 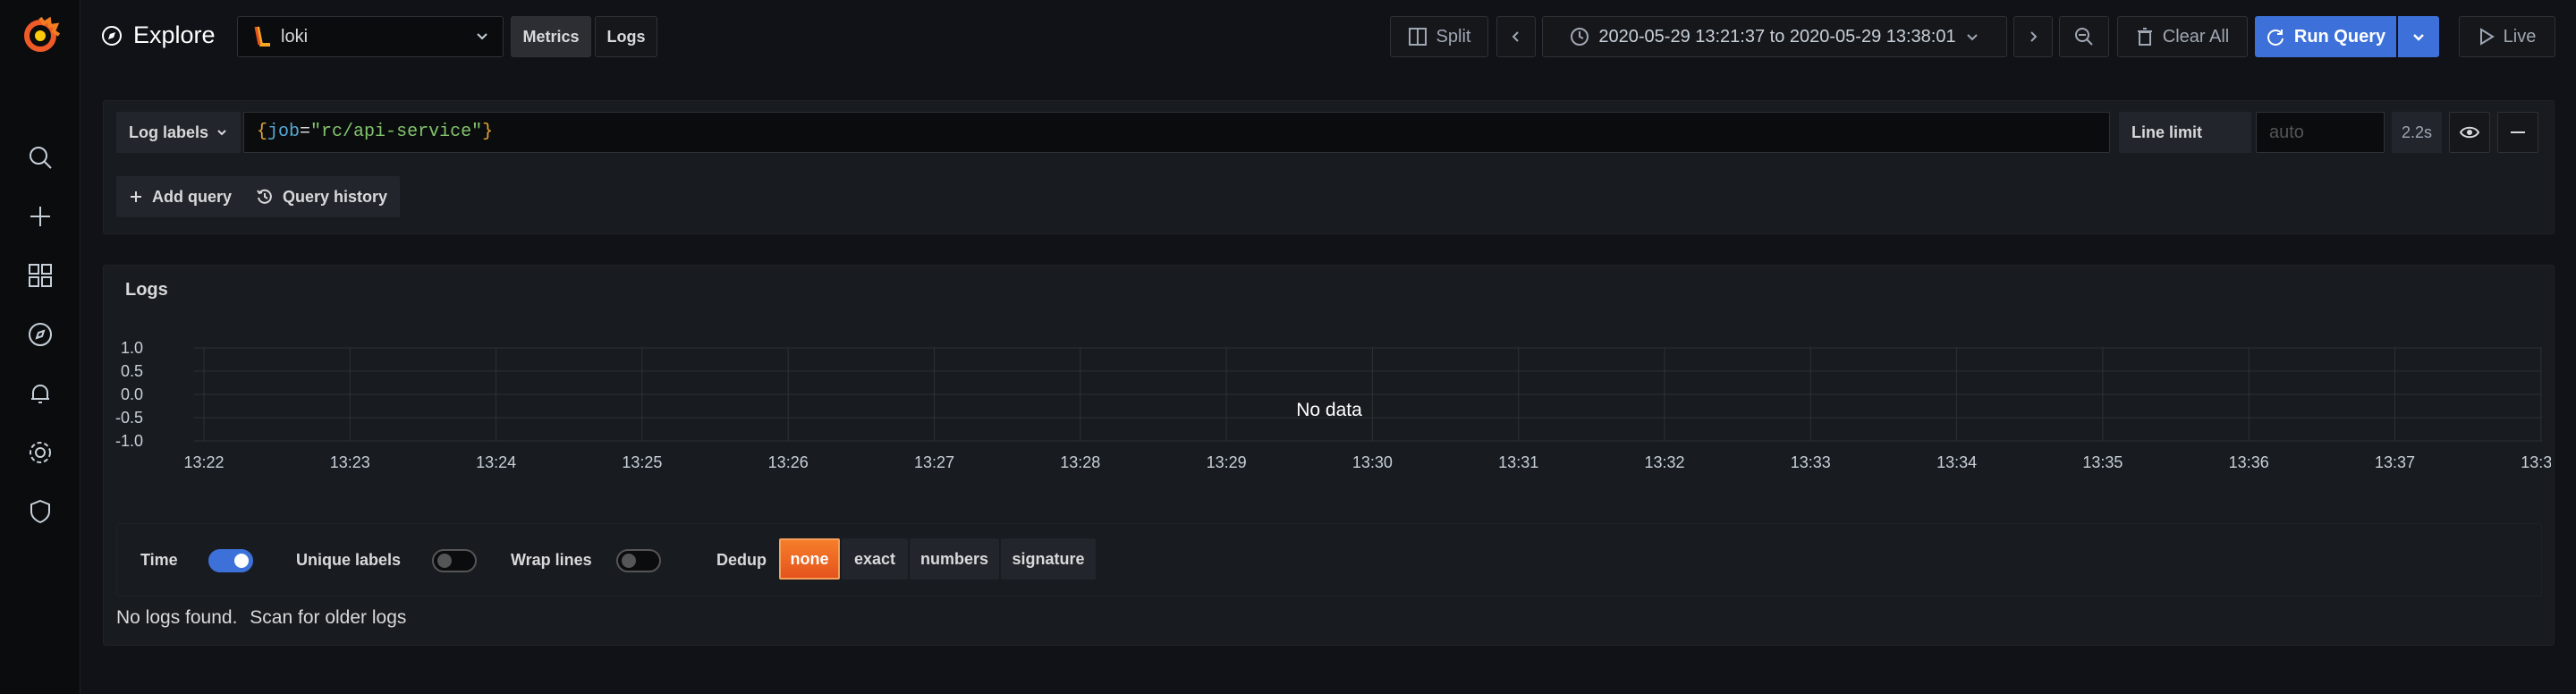 I want to click on chevron-left-icon, so click(x=1515, y=37).